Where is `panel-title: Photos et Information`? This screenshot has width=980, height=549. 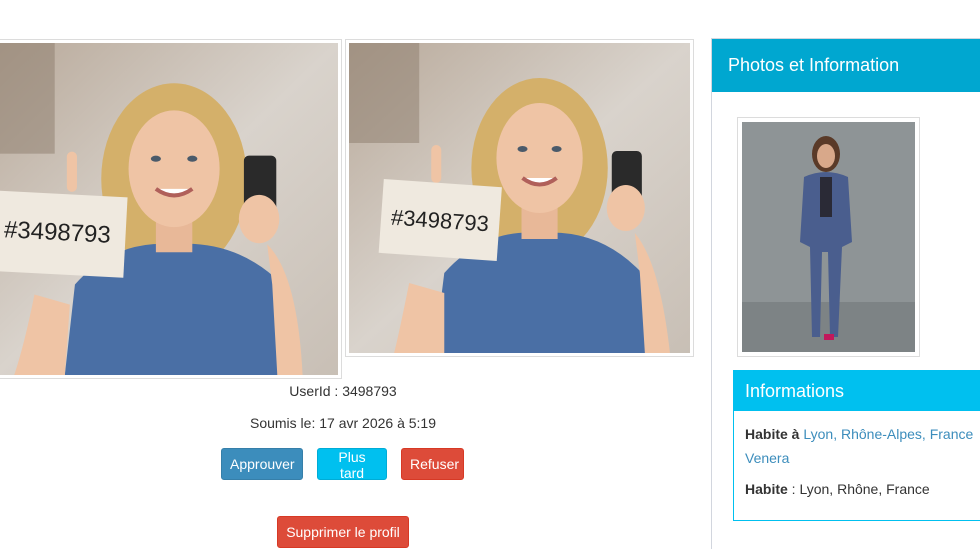
panel-title: Photos et Information is located at coordinates (846, 65).